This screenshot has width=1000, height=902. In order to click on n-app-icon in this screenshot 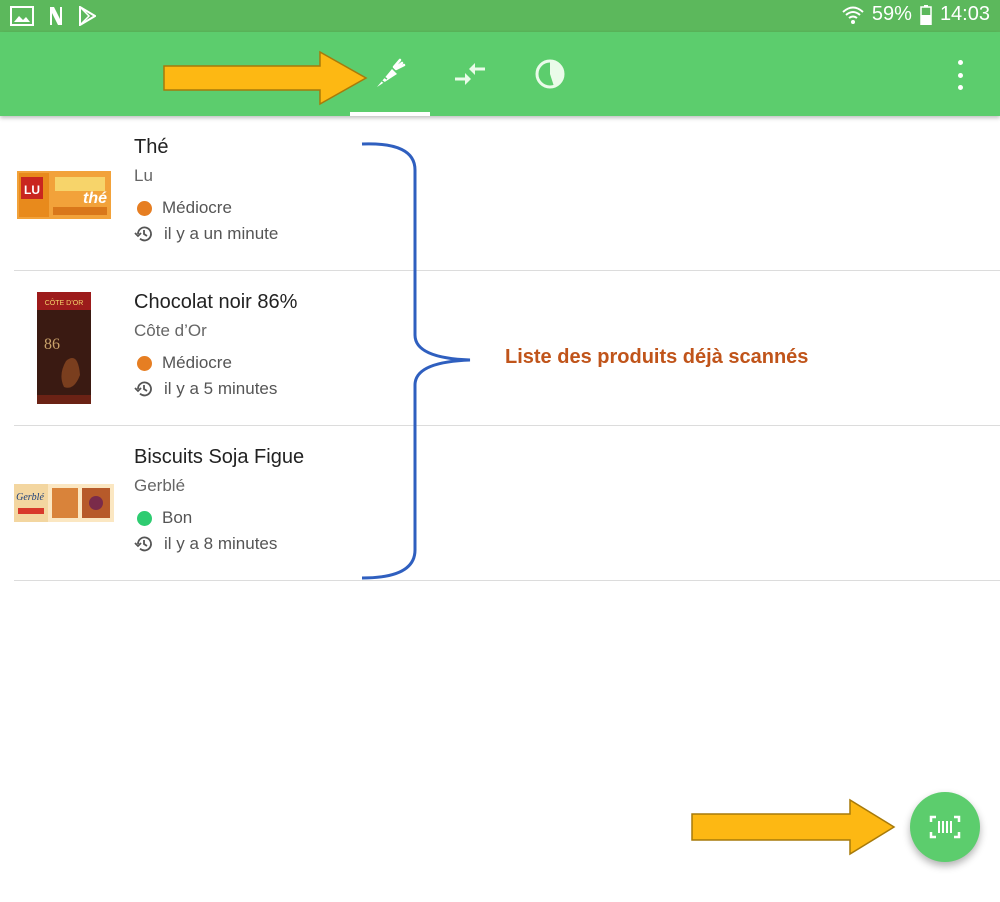, I will do `click(56, 16)`.